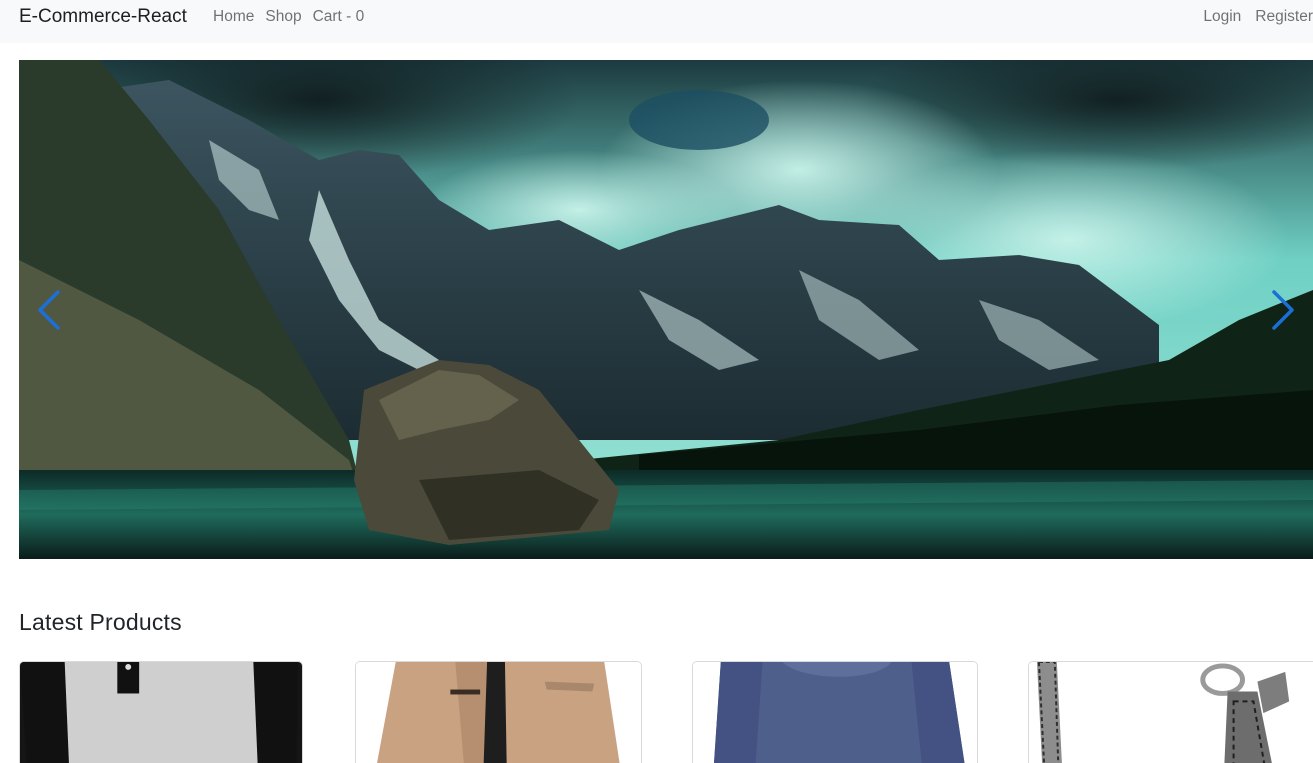 The width and height of the screenshot is (1313, 763). Describe the element at coordinates (233, 17) in the screenshot. I see `nav-home-link: Home` at that location.